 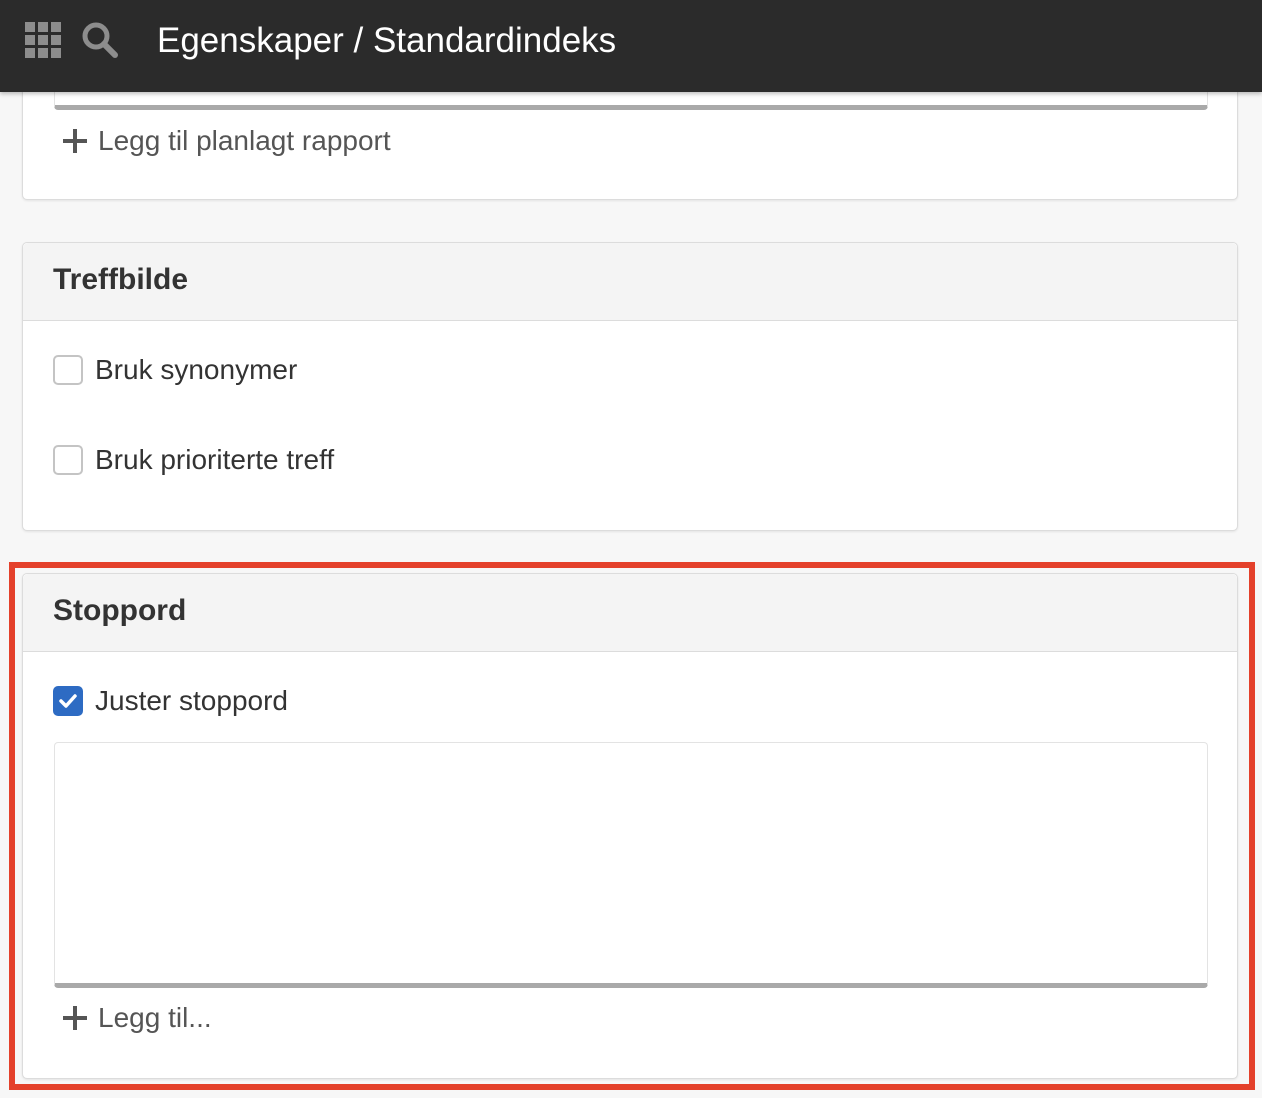 What do you see at coordinates (191, 700) in the screenshot?
I see `adjust-stopwords-label: Juster stoppord` at bounding box center [191, 700].